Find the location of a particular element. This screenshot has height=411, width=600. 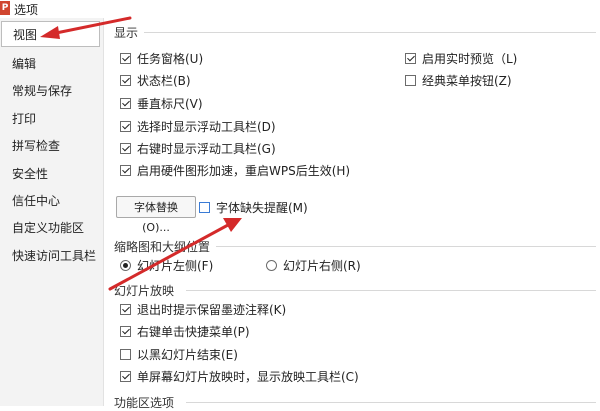

ink-annotation-option: 退出时提示保留墨迹注释(K) is located at coordinates (203, 309).